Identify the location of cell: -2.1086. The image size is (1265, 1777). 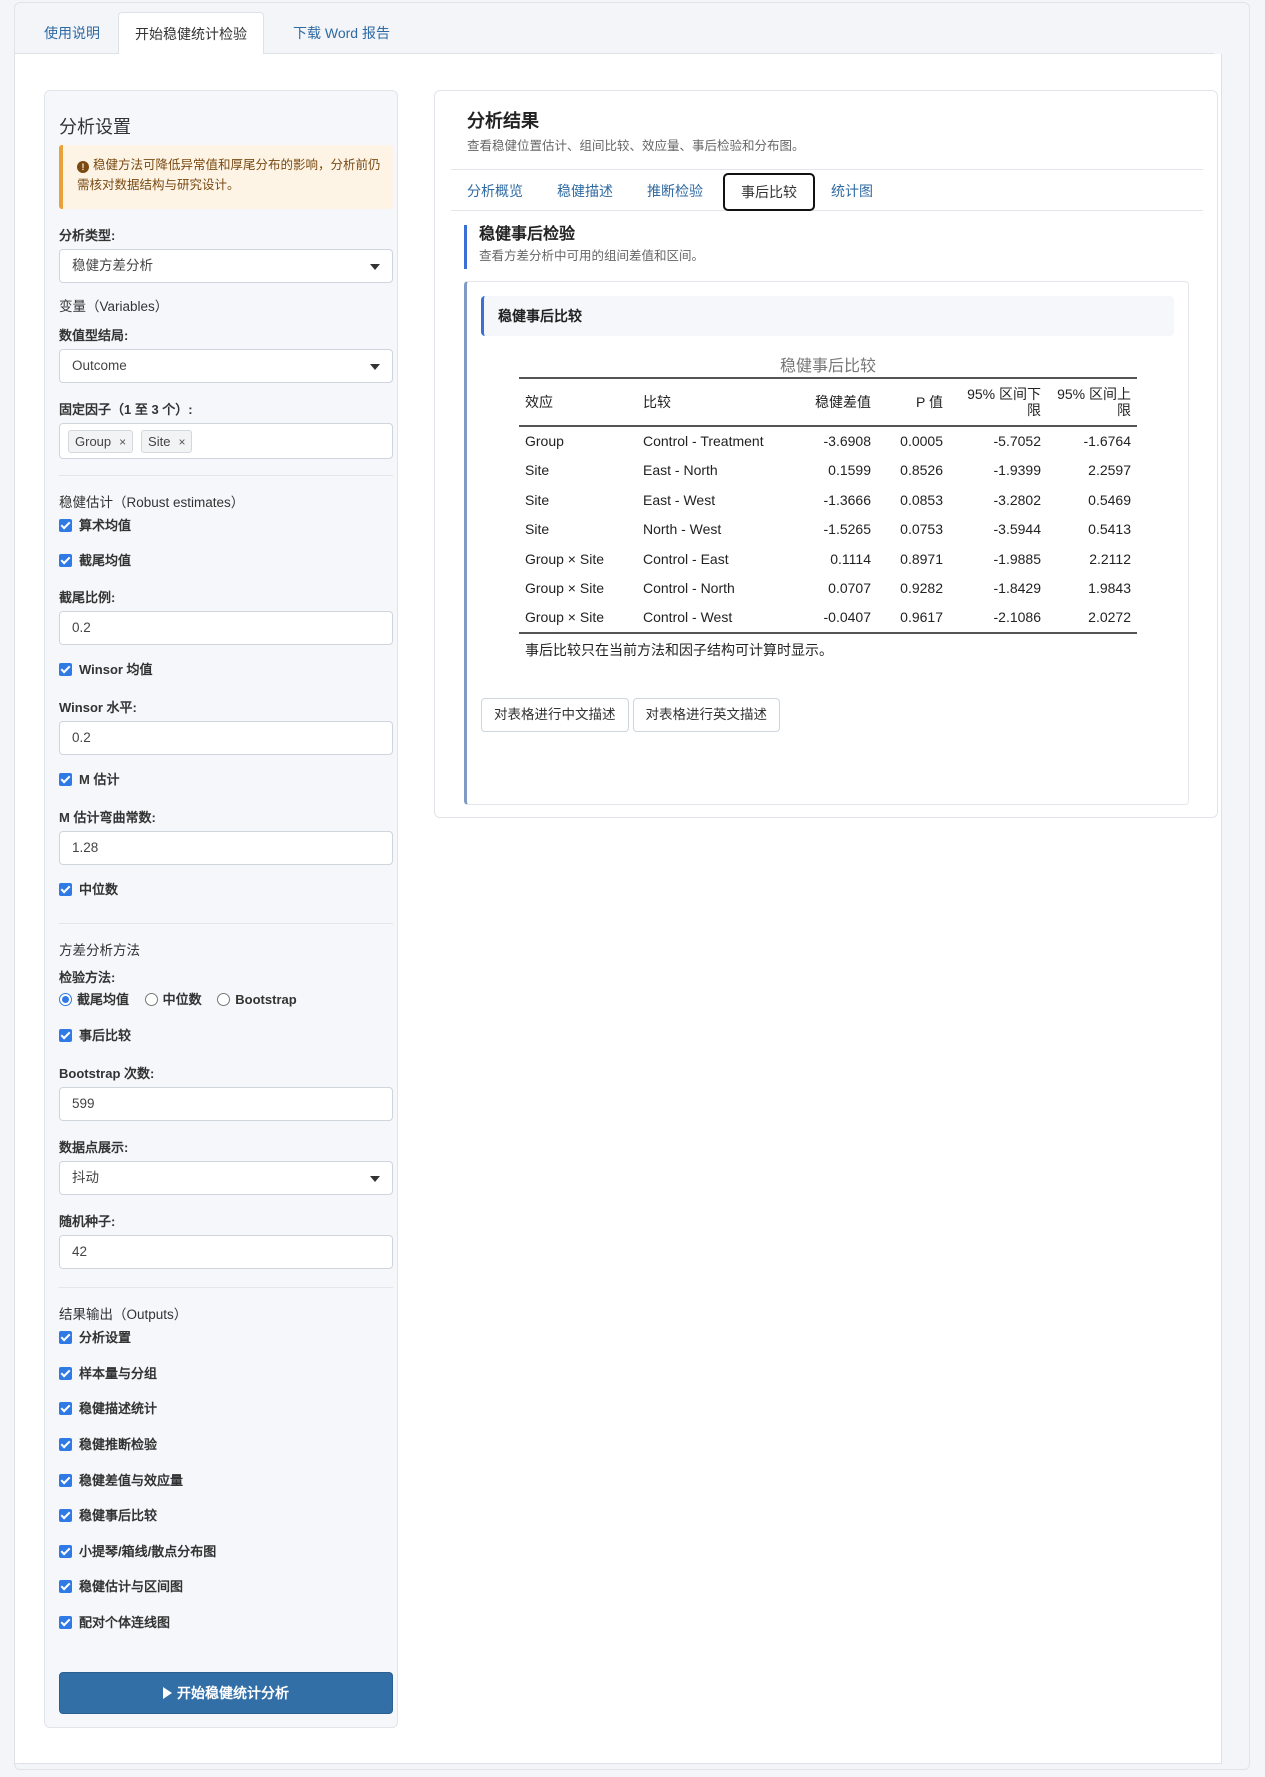
(998, 618).